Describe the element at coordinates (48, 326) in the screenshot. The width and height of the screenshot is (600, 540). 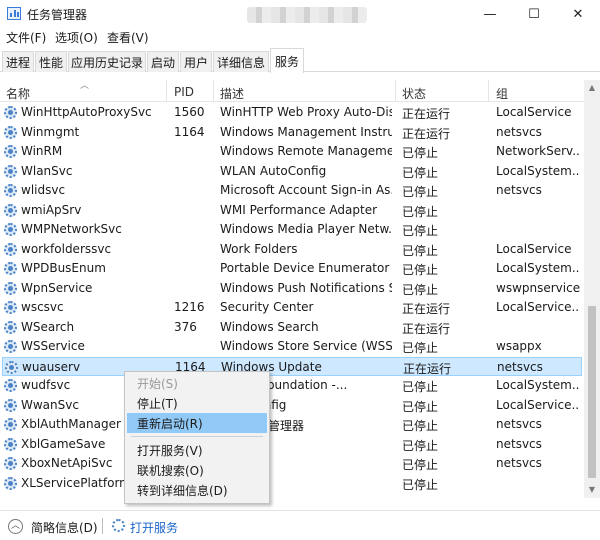
I see `cell-name: WSearch` at that location.